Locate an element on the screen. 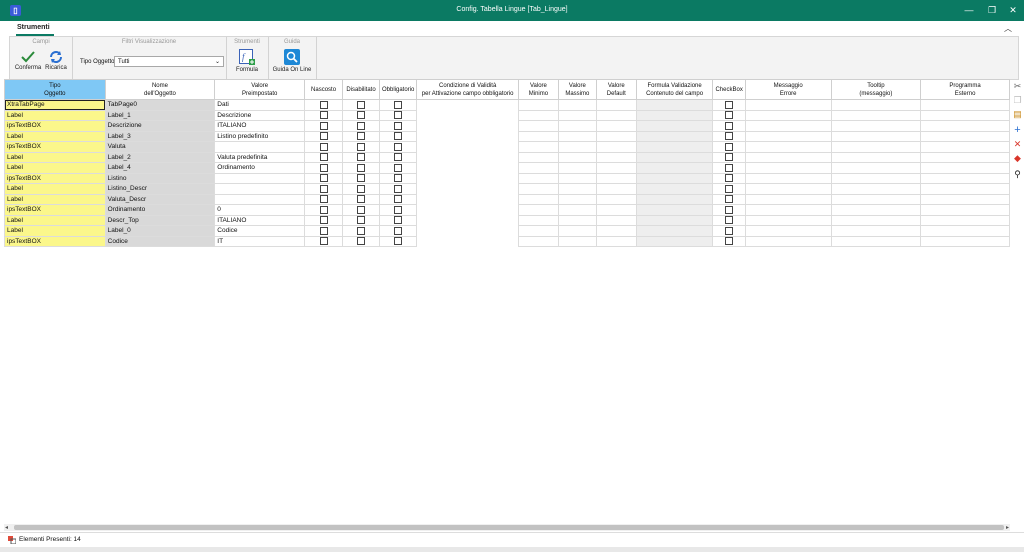 The image size is (1024, 552). maximize-button: ❐ is located at coordinates (992, 10).